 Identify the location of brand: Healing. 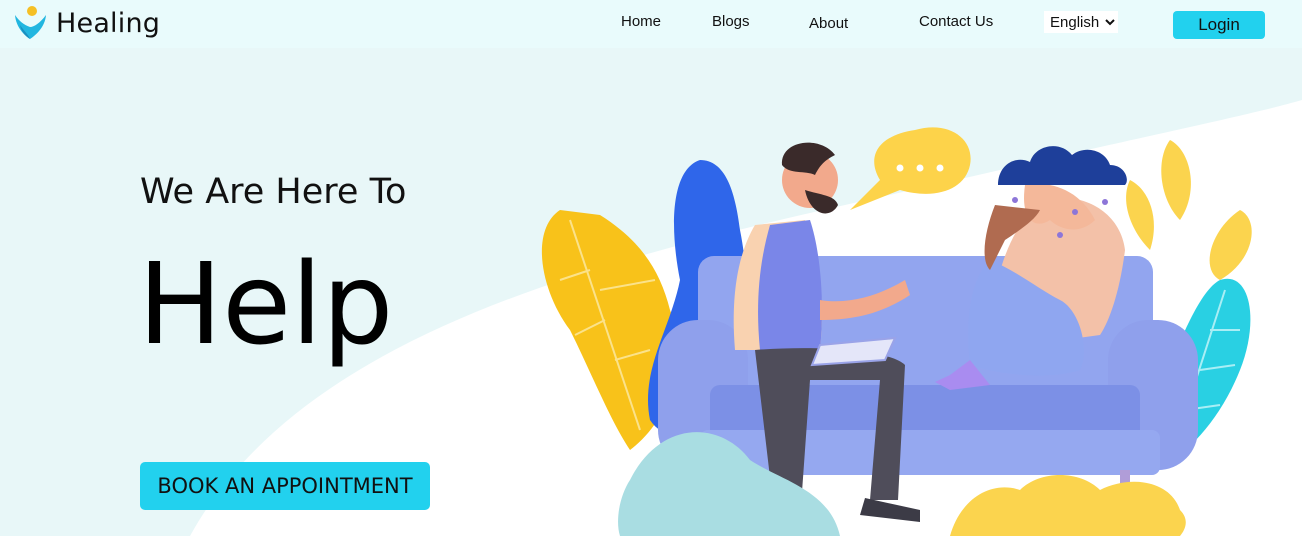
(86, 23).